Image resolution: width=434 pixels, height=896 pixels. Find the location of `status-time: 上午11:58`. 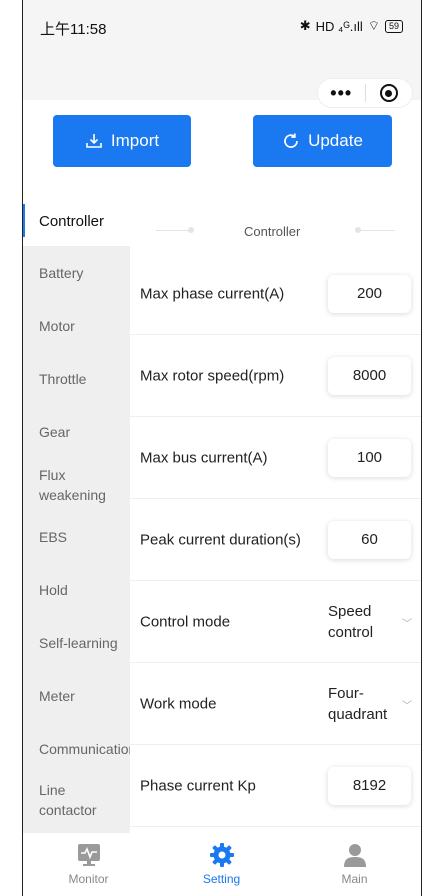

status-time: 上午11:58 is located at coordinates (73, 29).